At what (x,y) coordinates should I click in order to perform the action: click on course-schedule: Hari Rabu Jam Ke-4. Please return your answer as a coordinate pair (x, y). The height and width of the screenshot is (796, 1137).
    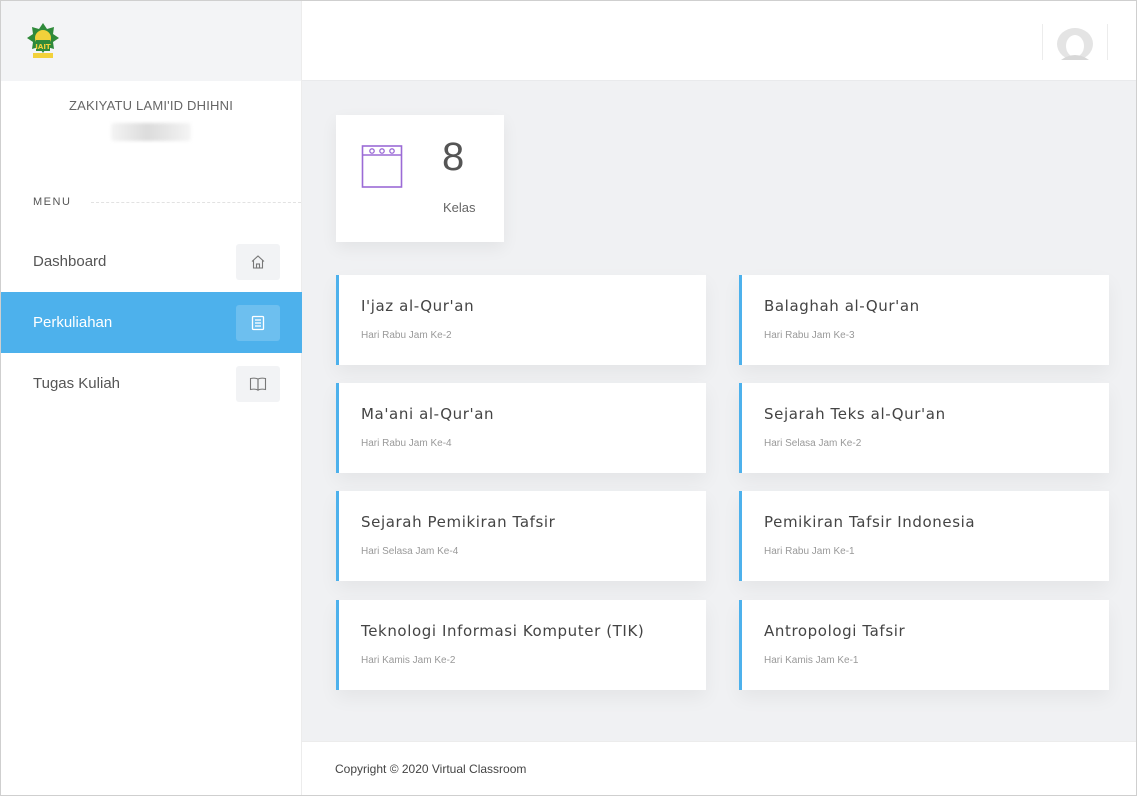
    Looking at the image, I should click on (406, 443).